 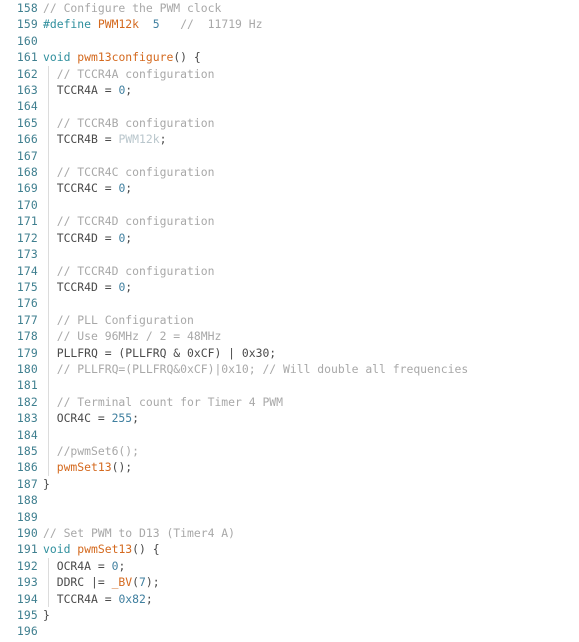 What do you see at coordinates (27, 90) in the screenshot?
I see `line-number: 163` at bounding box center [27, 90].